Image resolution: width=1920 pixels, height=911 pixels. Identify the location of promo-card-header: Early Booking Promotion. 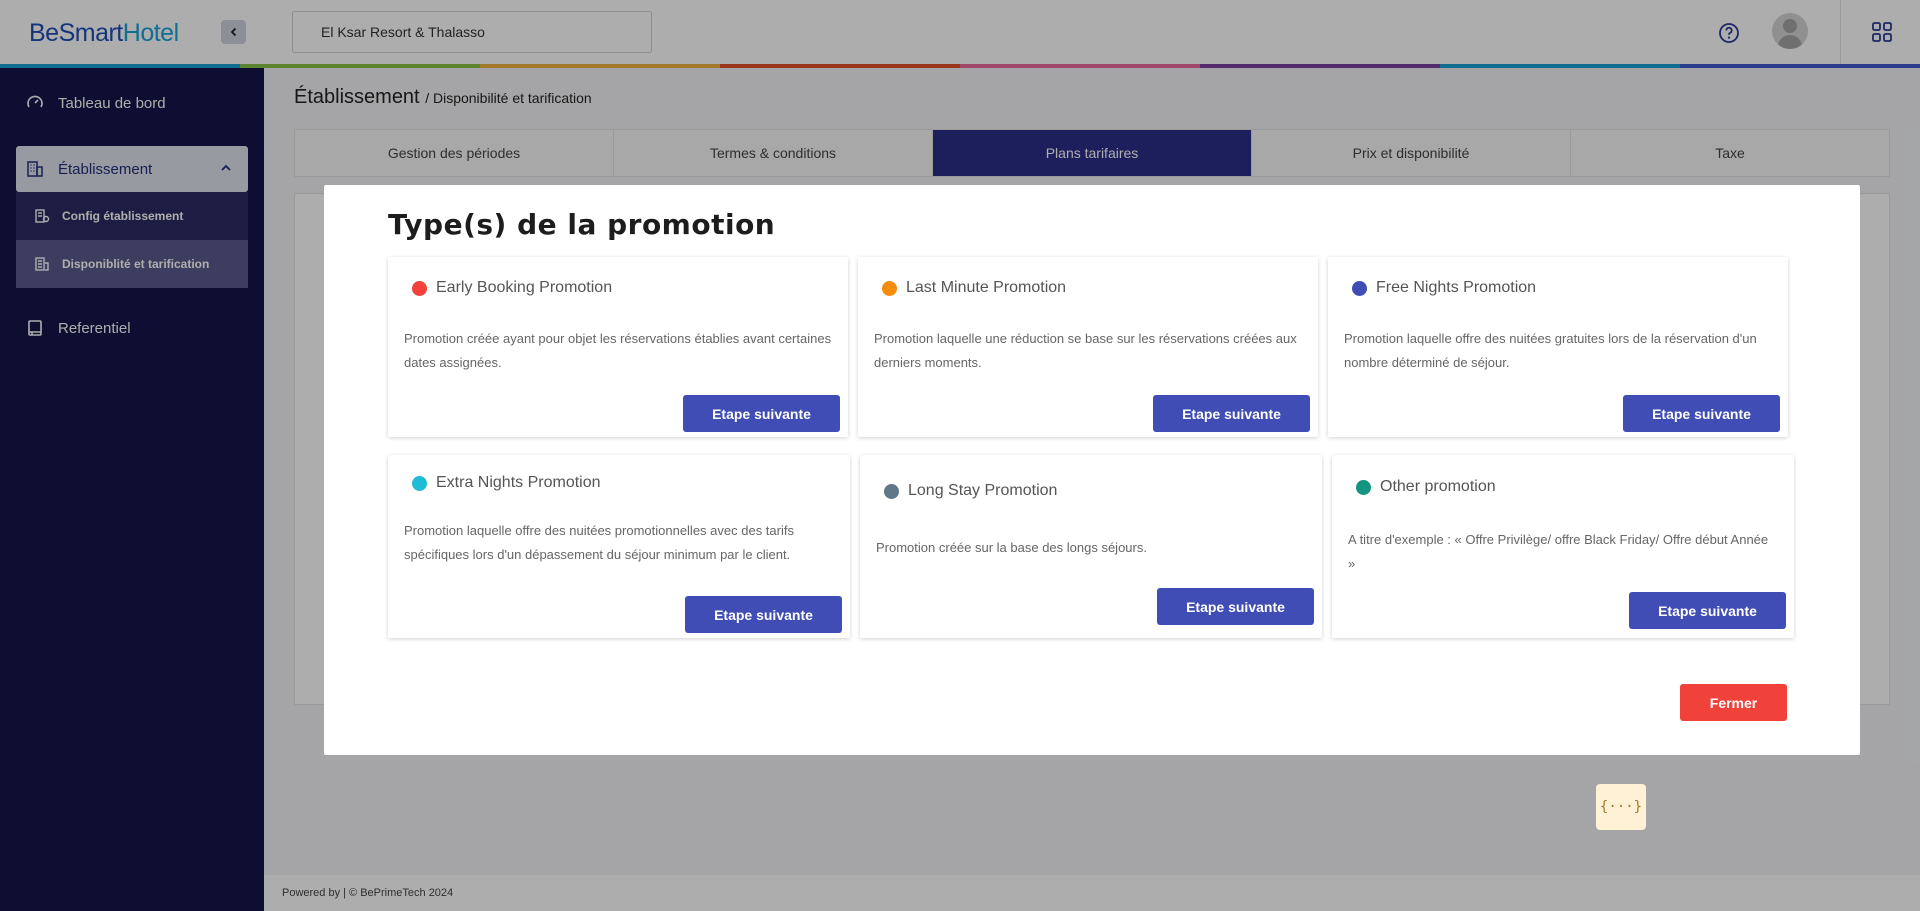
(512, 288).